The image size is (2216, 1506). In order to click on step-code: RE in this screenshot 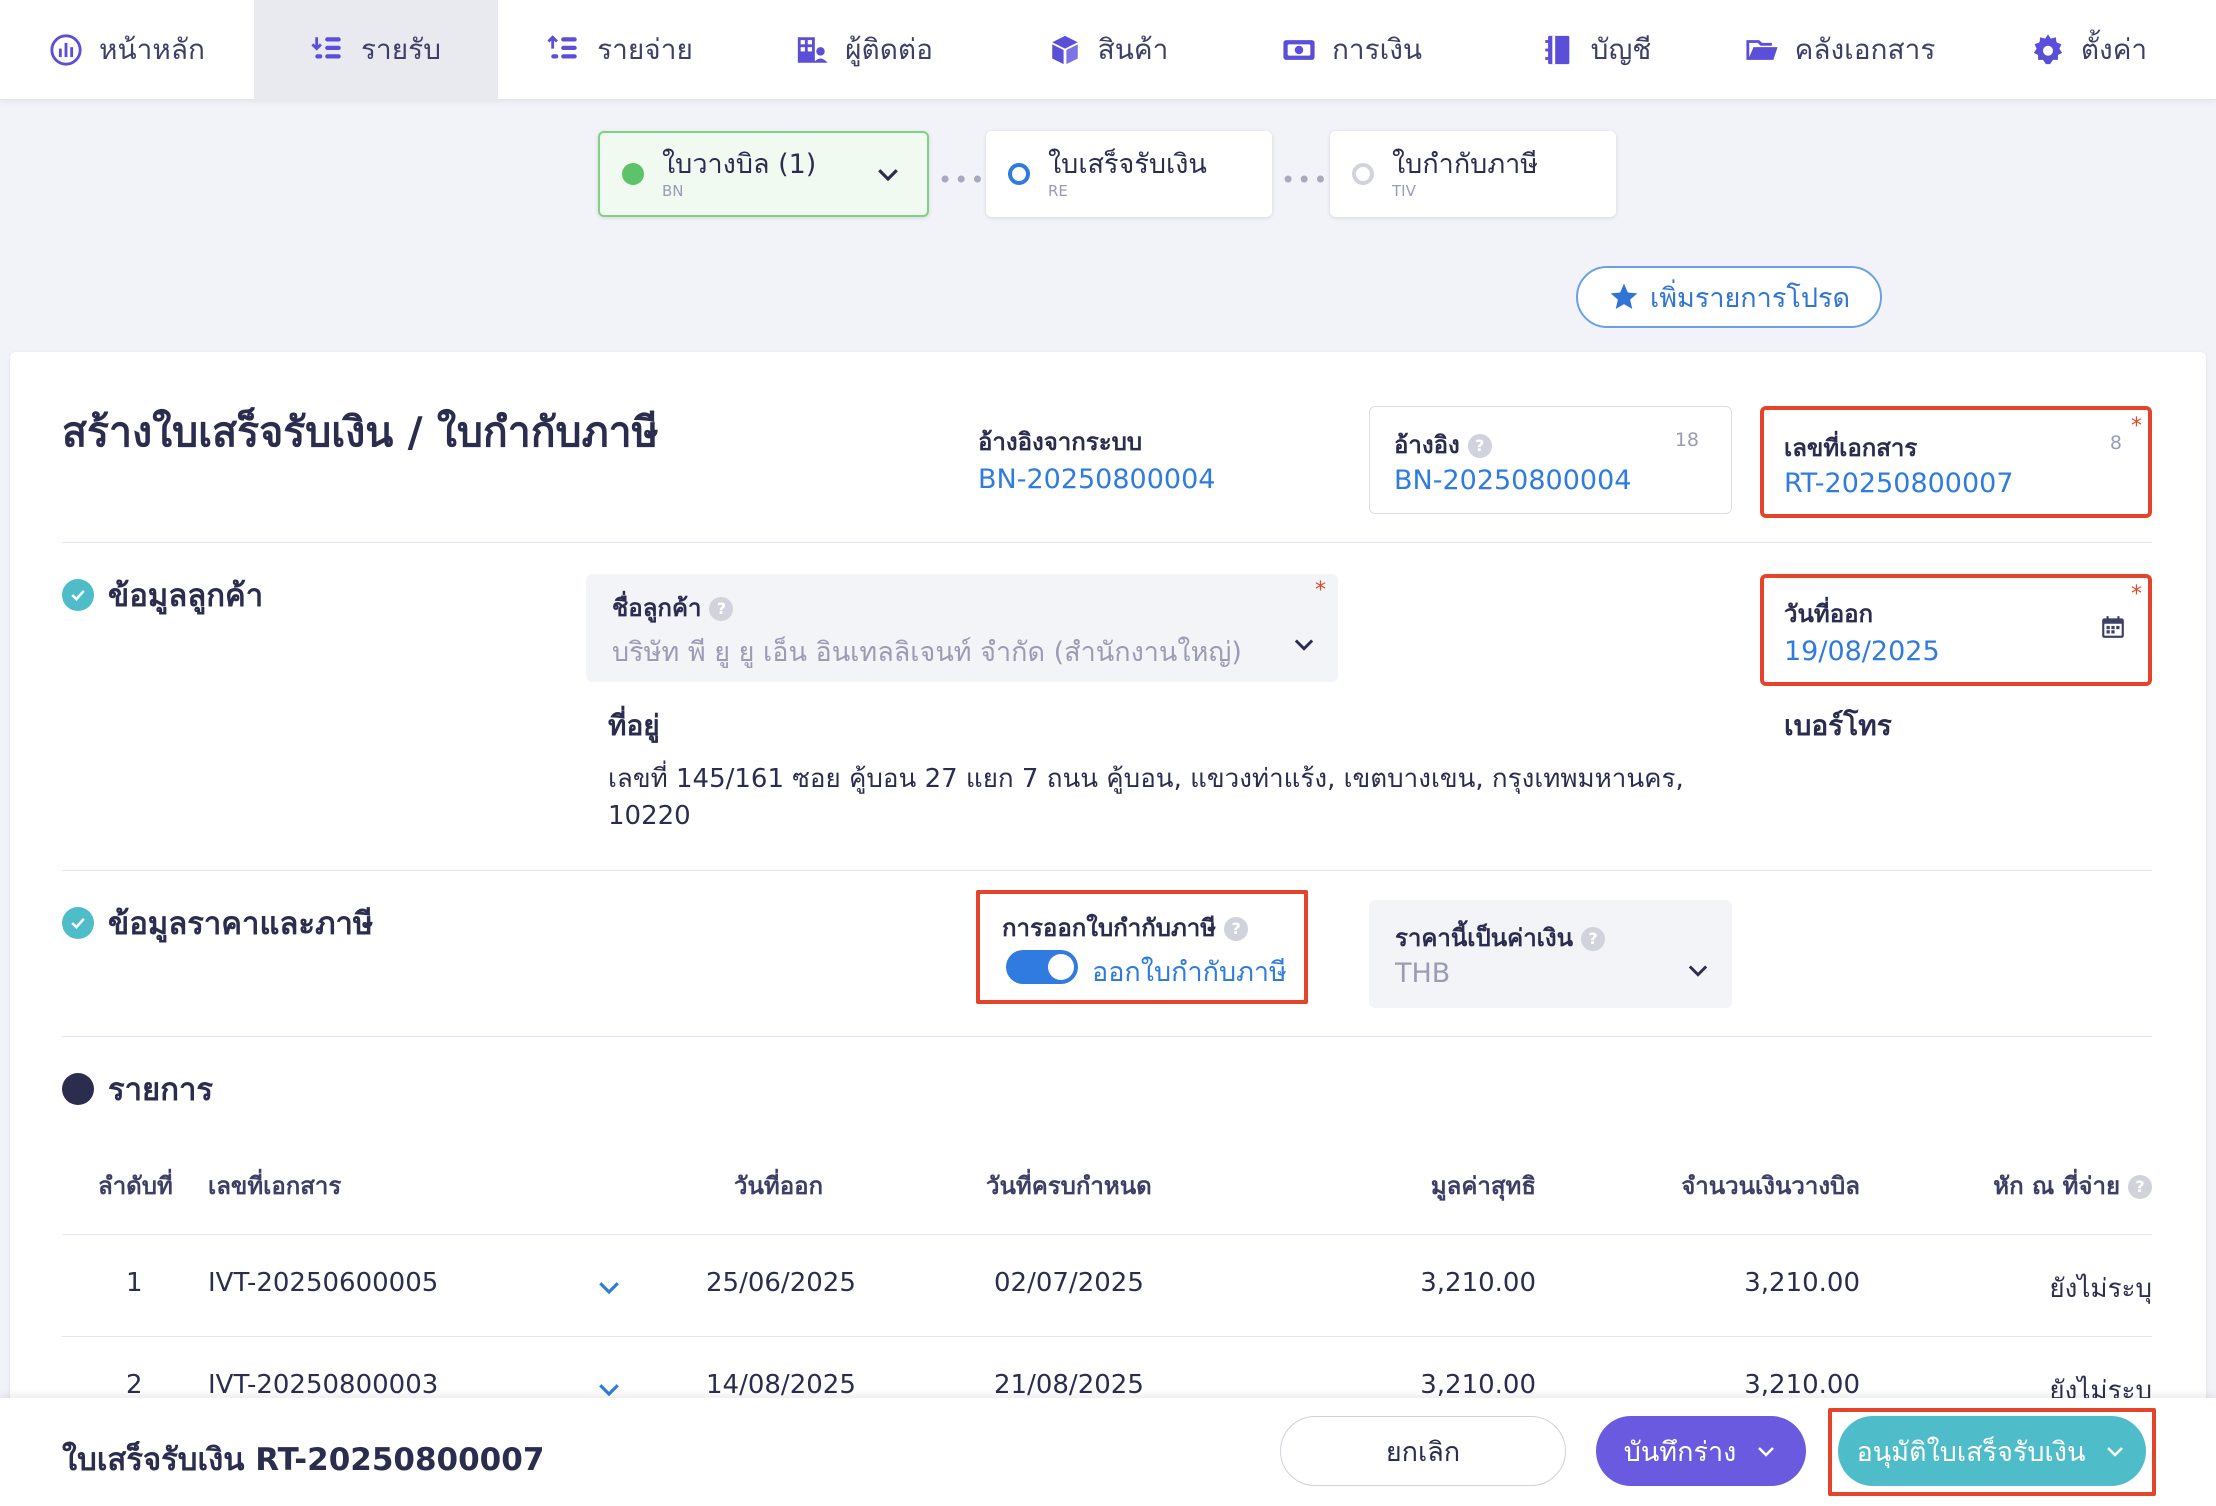, I will do `click(1058, 191)`.